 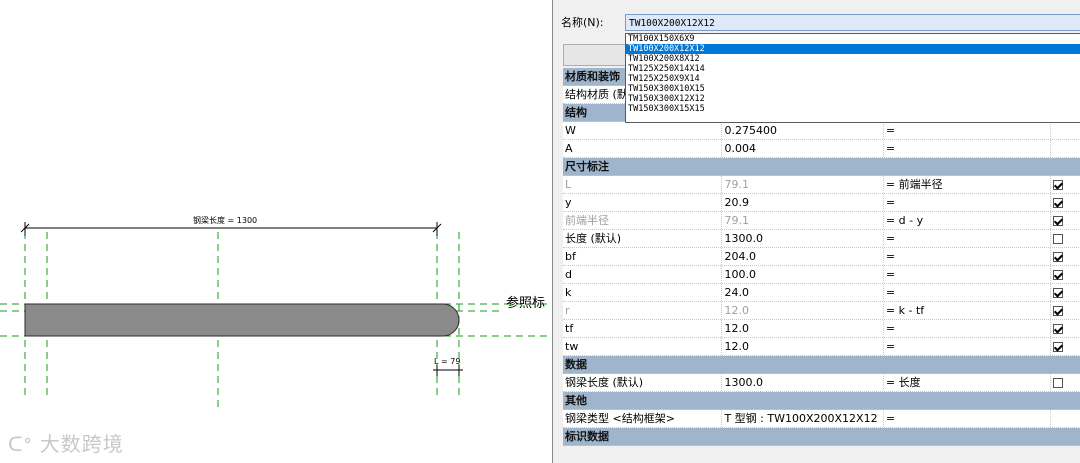 I want to click on param-value: 0.275400, so click(x=803, y=130).